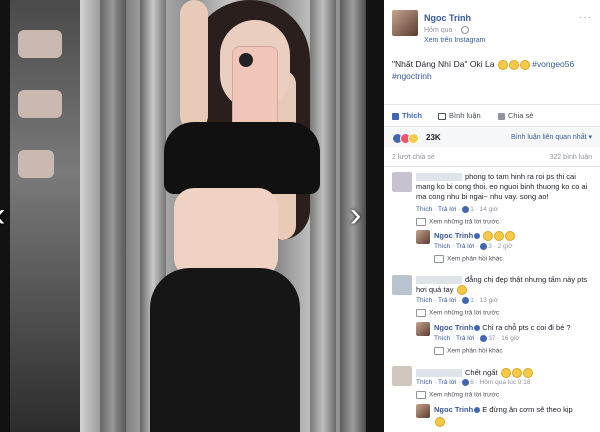 This screenshot has width=600, height=432. Describe the element at coordinates (492, 136) in the screenshot. I see `reactions-bar: 23K Bình luận liên quan nhất ▾` at that location.